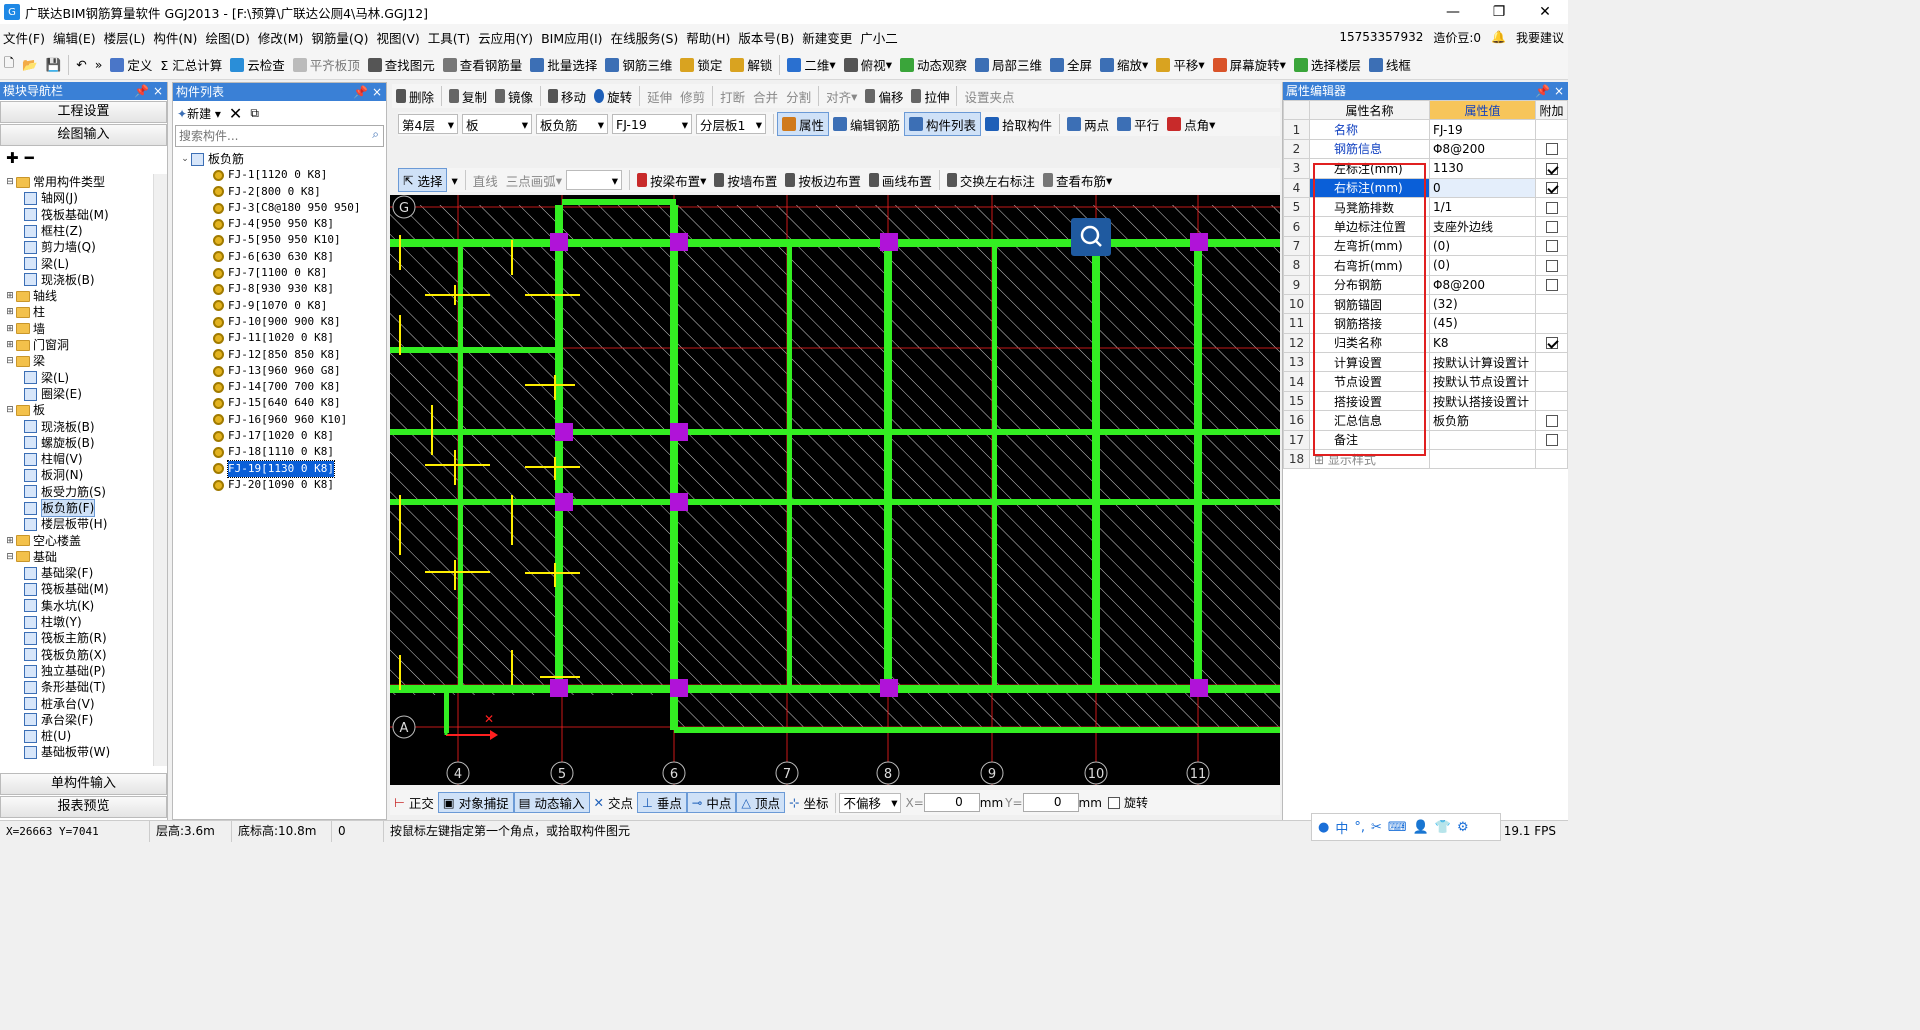  What do you see at coordinates (823, 180) in the screenshot?
I see `place-by-slab-edge-button: 按板边布置` at bounding box center [823, 180].